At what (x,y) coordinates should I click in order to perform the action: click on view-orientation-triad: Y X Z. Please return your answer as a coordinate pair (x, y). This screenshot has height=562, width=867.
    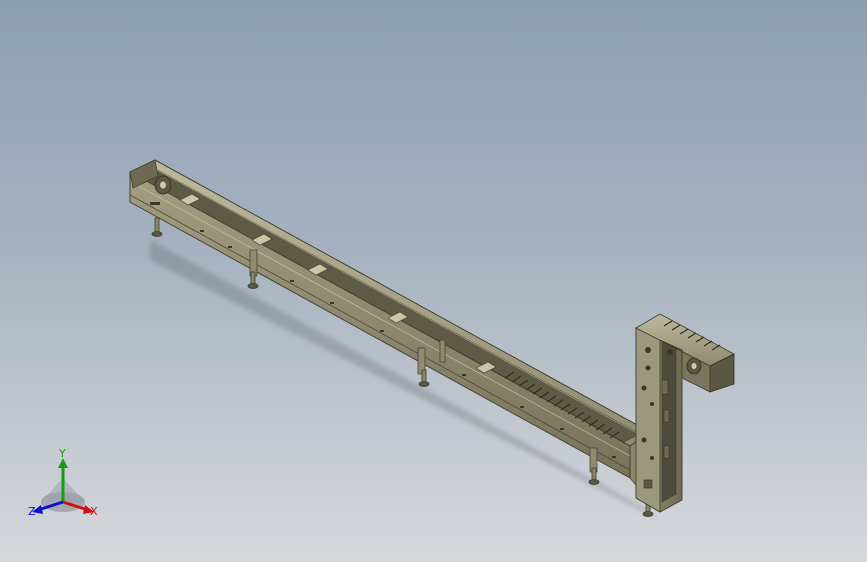
    Looking at the image, I should click on (64, 485).